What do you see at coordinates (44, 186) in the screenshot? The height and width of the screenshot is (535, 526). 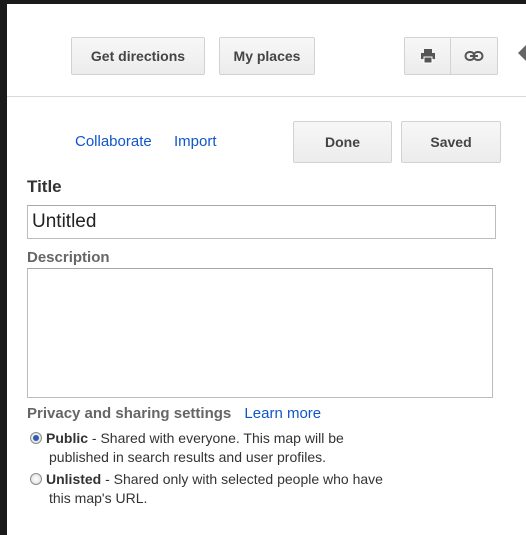 I see `title-label: Title` at bounding box center [44, 186].